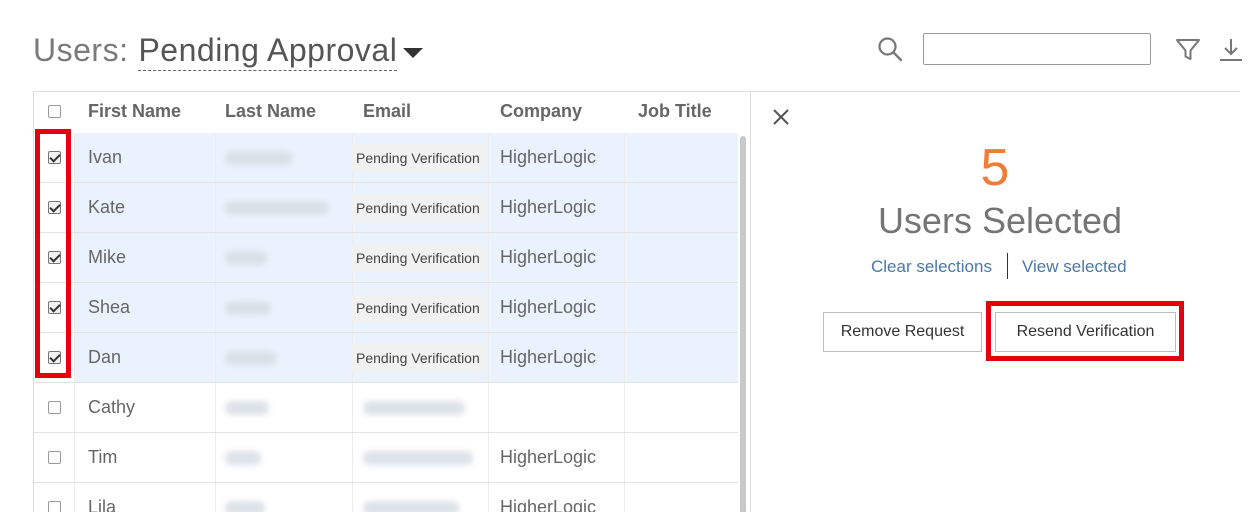 The image size is (1256, 512). Describe the element at coordinates (103, 457) in the screenshot. I see `cell-first-name: Tim` at that location.